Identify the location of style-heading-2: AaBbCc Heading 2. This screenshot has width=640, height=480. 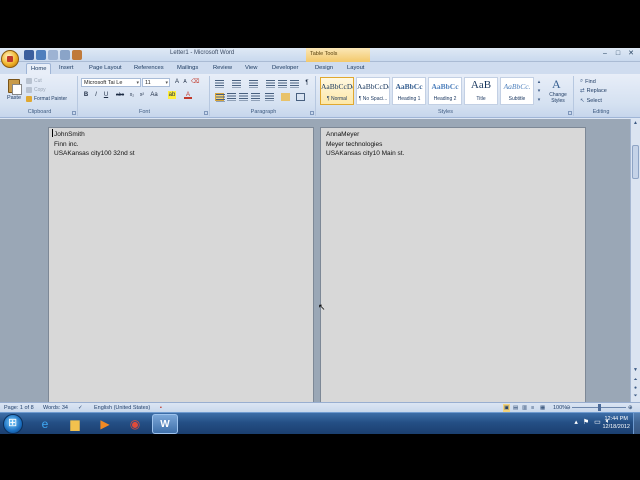
(445, 91).